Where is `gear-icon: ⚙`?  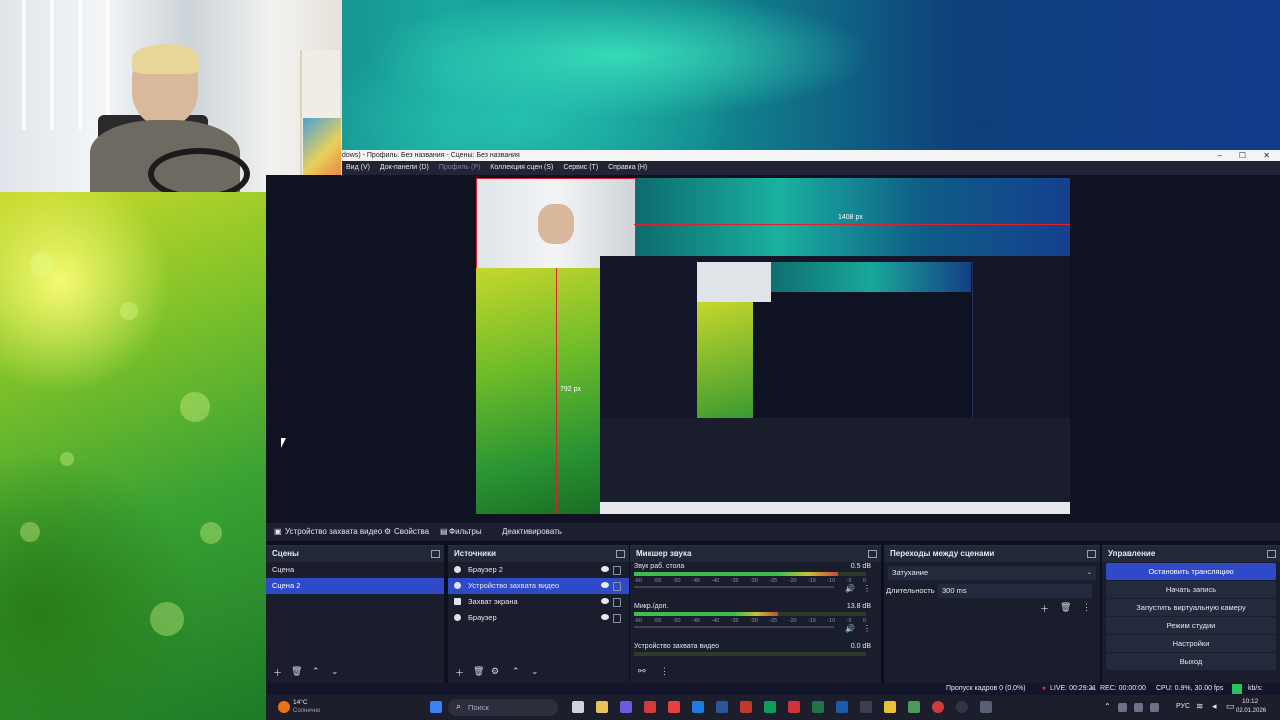
gear-icon: ⚙ is located at coordinates (495, 671).